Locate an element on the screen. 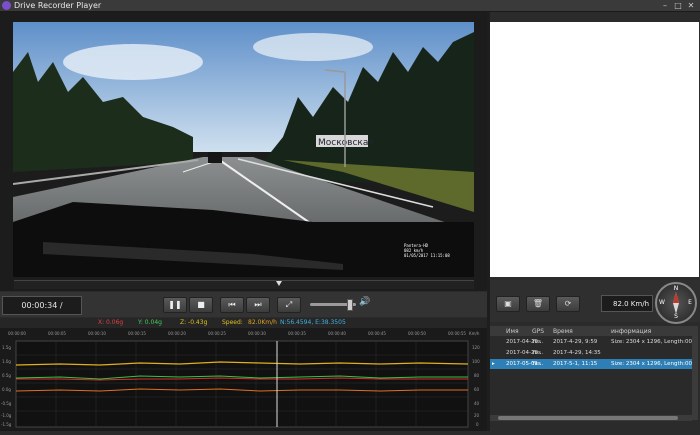  speed-display: 82.0 Km/h is located at coordinates (627, 303).